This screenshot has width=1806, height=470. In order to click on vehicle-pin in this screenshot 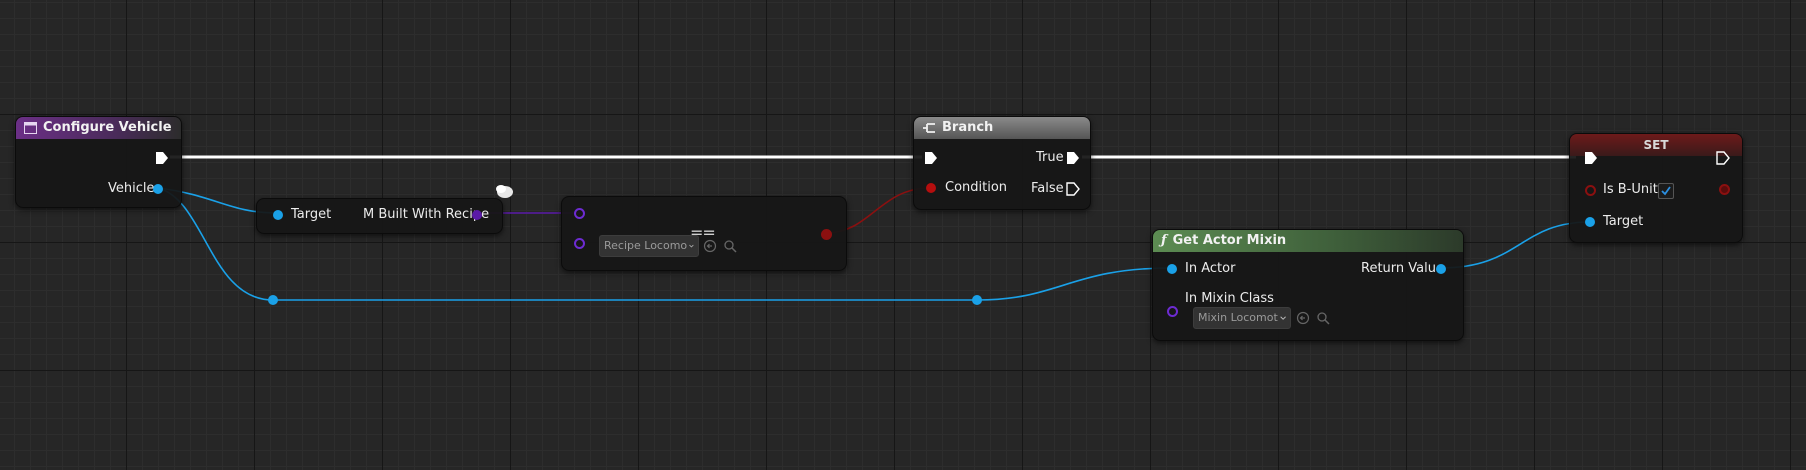, I will do `click(158, 189)`.